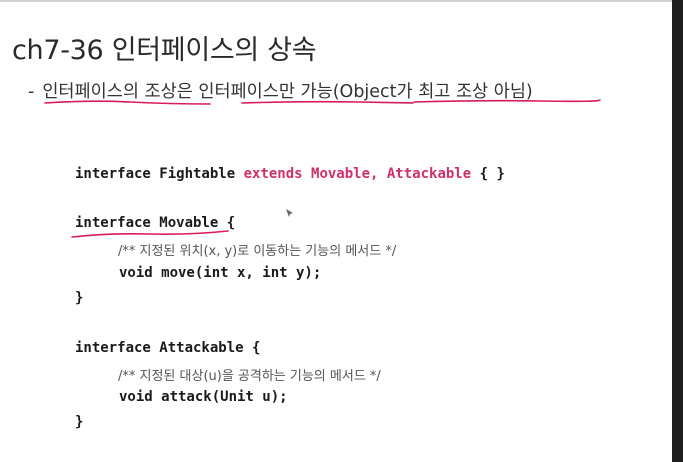  I want to click on bullet-point: - 인터페이스의 조상은 인터페이스만 가능(Object가 최고 조상 아님), so click(280, 90).